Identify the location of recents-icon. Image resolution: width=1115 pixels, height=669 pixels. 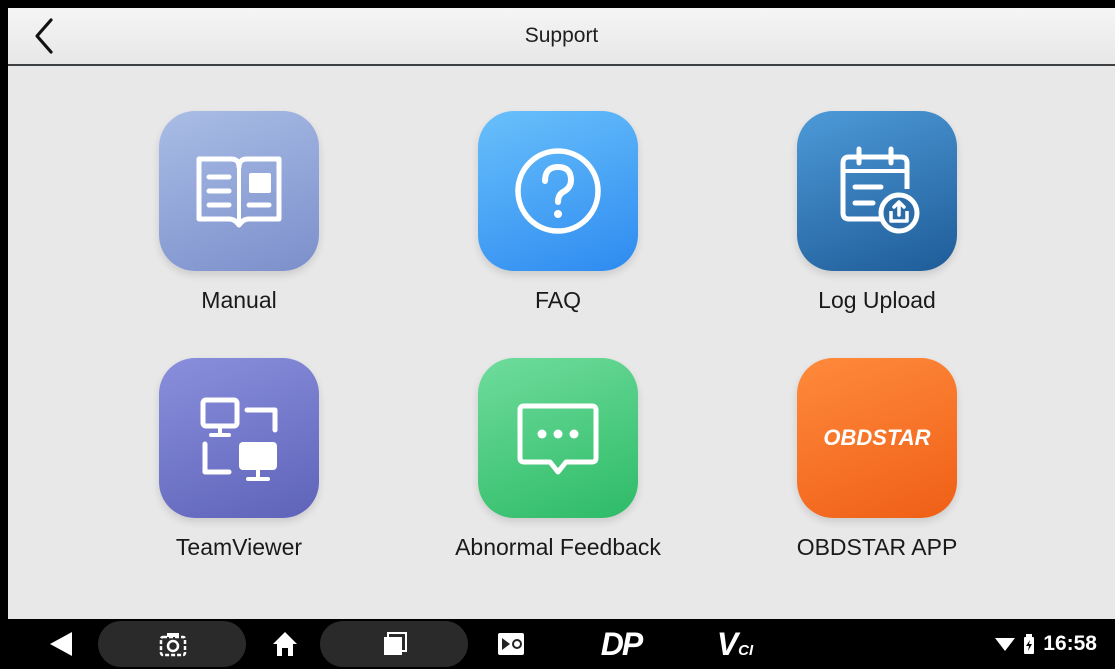
(395, 643).